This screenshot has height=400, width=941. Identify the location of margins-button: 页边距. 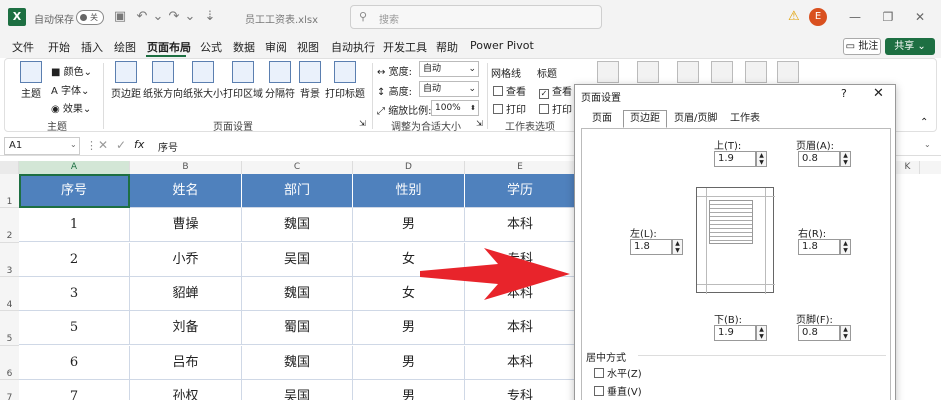
(126, 80).